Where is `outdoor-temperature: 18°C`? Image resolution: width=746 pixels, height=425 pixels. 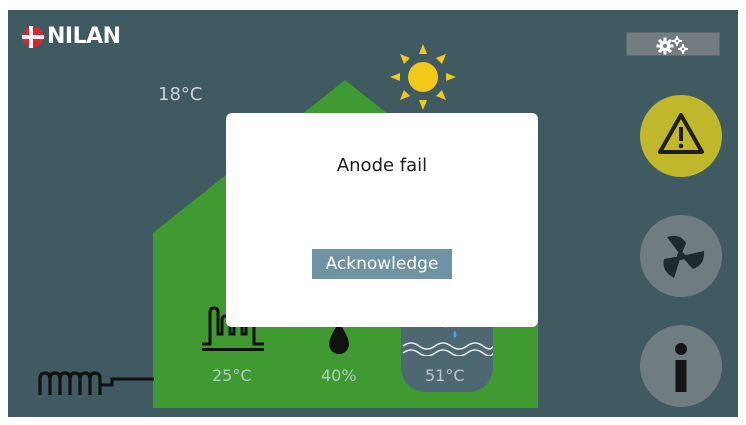 outdoor-temperature: 18°C is located at coordinates (180, 94).